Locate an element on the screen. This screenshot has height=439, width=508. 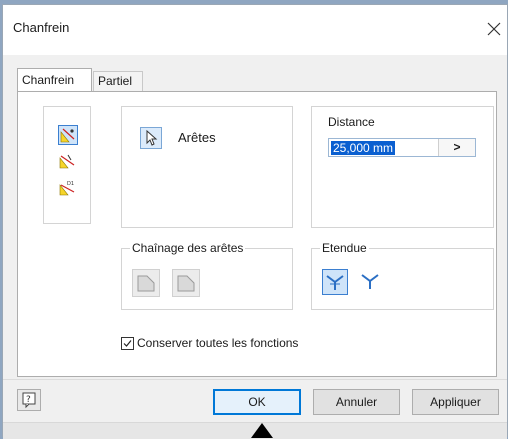
setback-corner-icon is located at coordinates (335, 282).